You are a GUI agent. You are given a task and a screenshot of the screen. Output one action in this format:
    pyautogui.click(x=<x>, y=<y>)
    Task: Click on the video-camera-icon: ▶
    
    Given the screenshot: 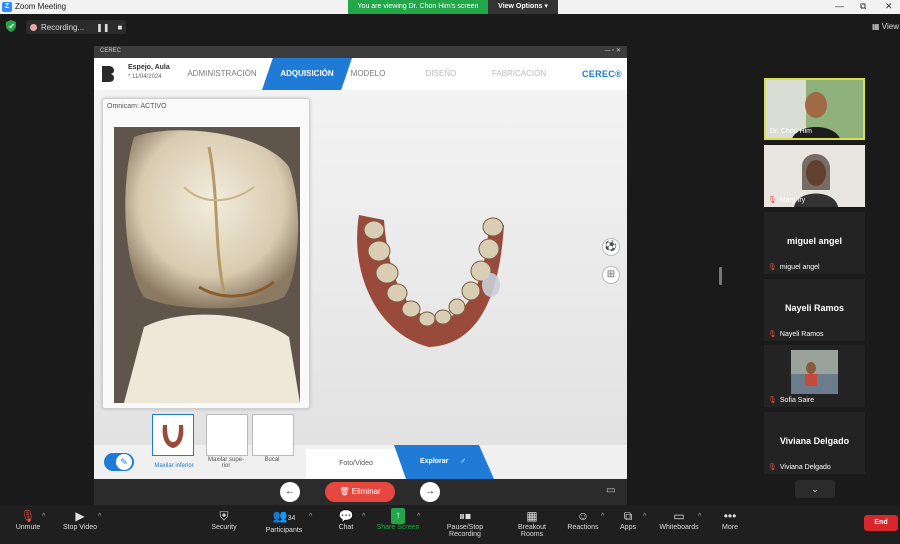 What is the action you would take?
    pyautogui.click(x=80, y=516)
    